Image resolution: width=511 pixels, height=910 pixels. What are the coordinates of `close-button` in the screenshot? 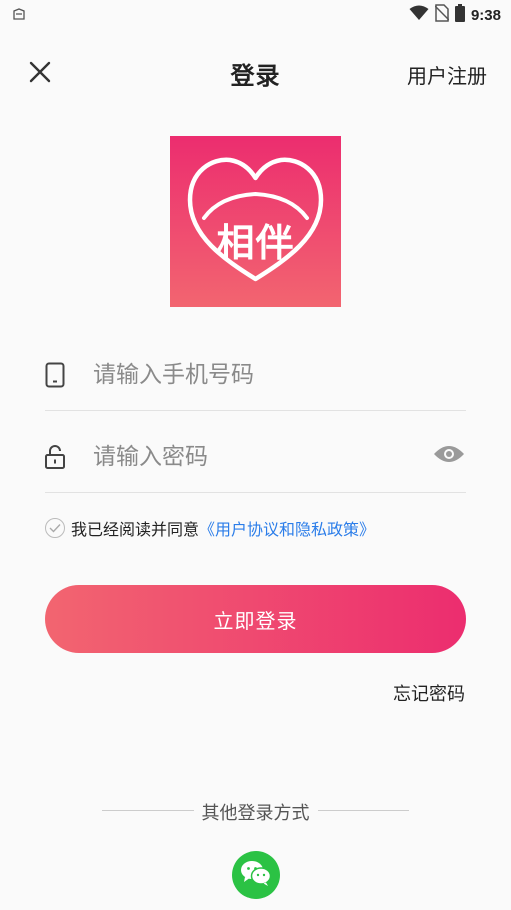 It's located at (40, 74).